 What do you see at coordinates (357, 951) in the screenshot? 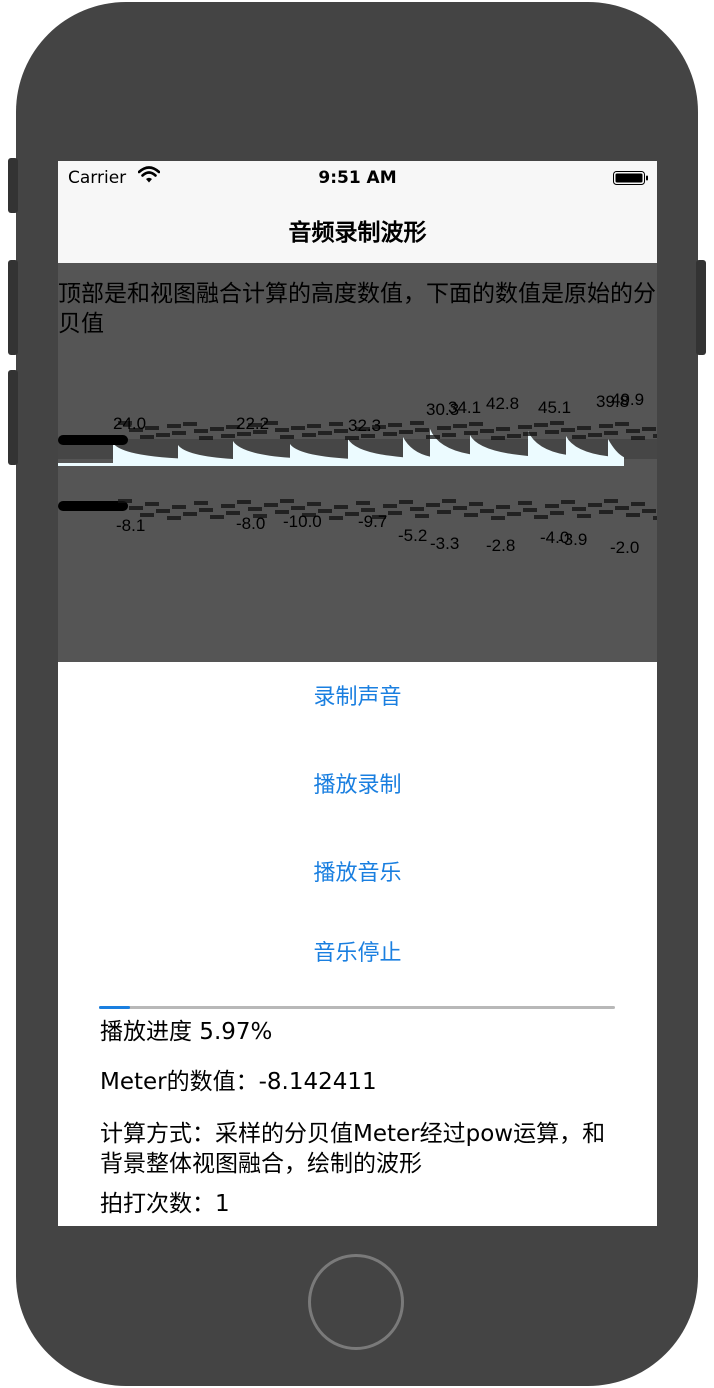
I see `stop-music-button: 音乐停止` at bounding box center [357, 951].